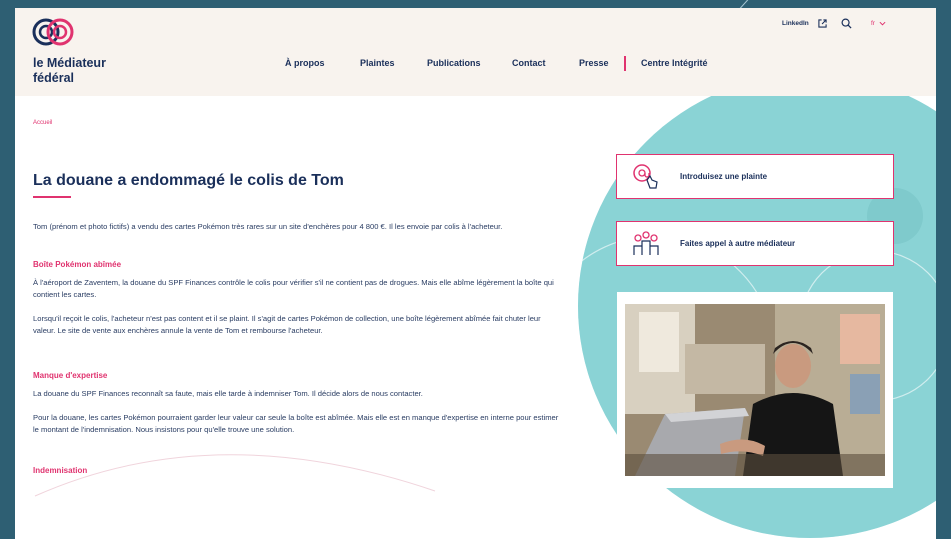 The height and width of the screenshot is (539, 951). Describe the element at coordinates (377, 63) in the screenshot. I see `nav-item-plaintes: Plaintes` at that location.